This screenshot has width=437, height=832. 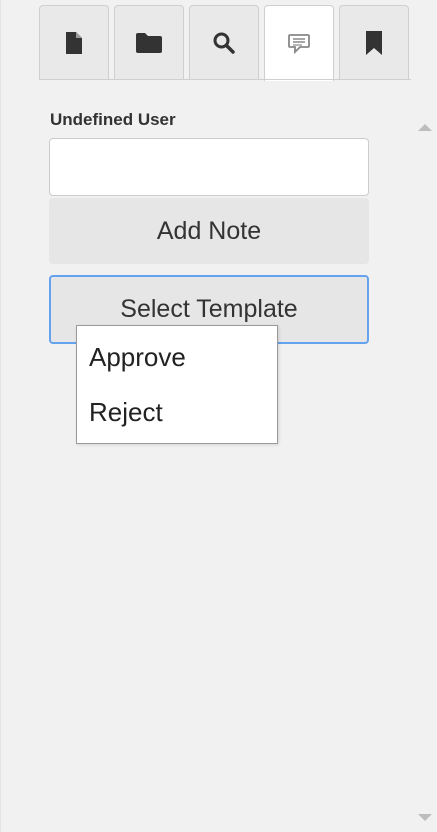 I want to click on vertical-scrollbar, so click(x=424, y=471).